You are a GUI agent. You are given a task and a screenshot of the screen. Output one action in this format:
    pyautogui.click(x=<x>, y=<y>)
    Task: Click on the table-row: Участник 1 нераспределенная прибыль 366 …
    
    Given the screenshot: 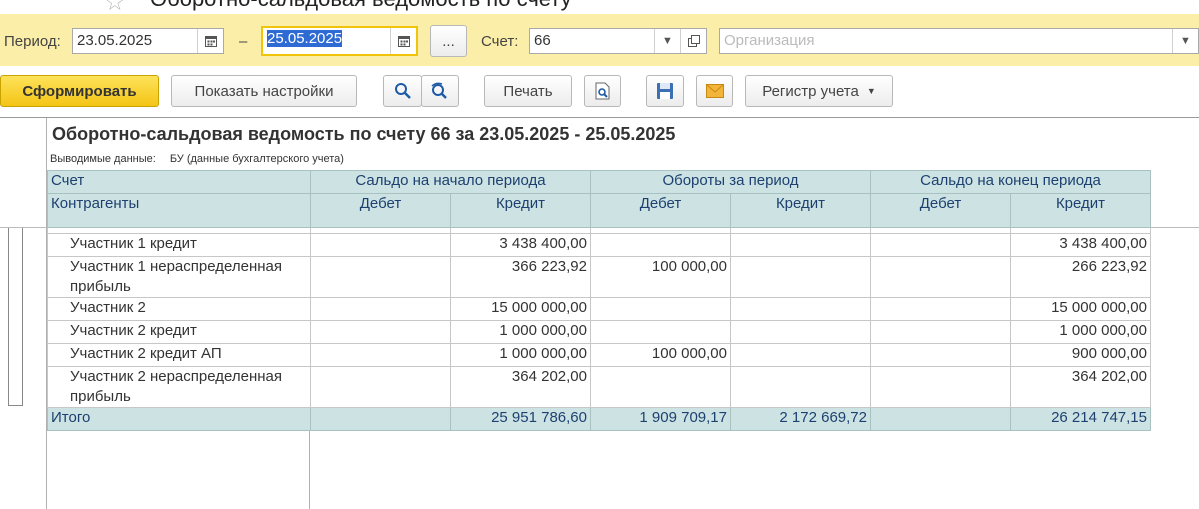 What is the action you would take?
    pyautogui.click(x=599, y=277)
    